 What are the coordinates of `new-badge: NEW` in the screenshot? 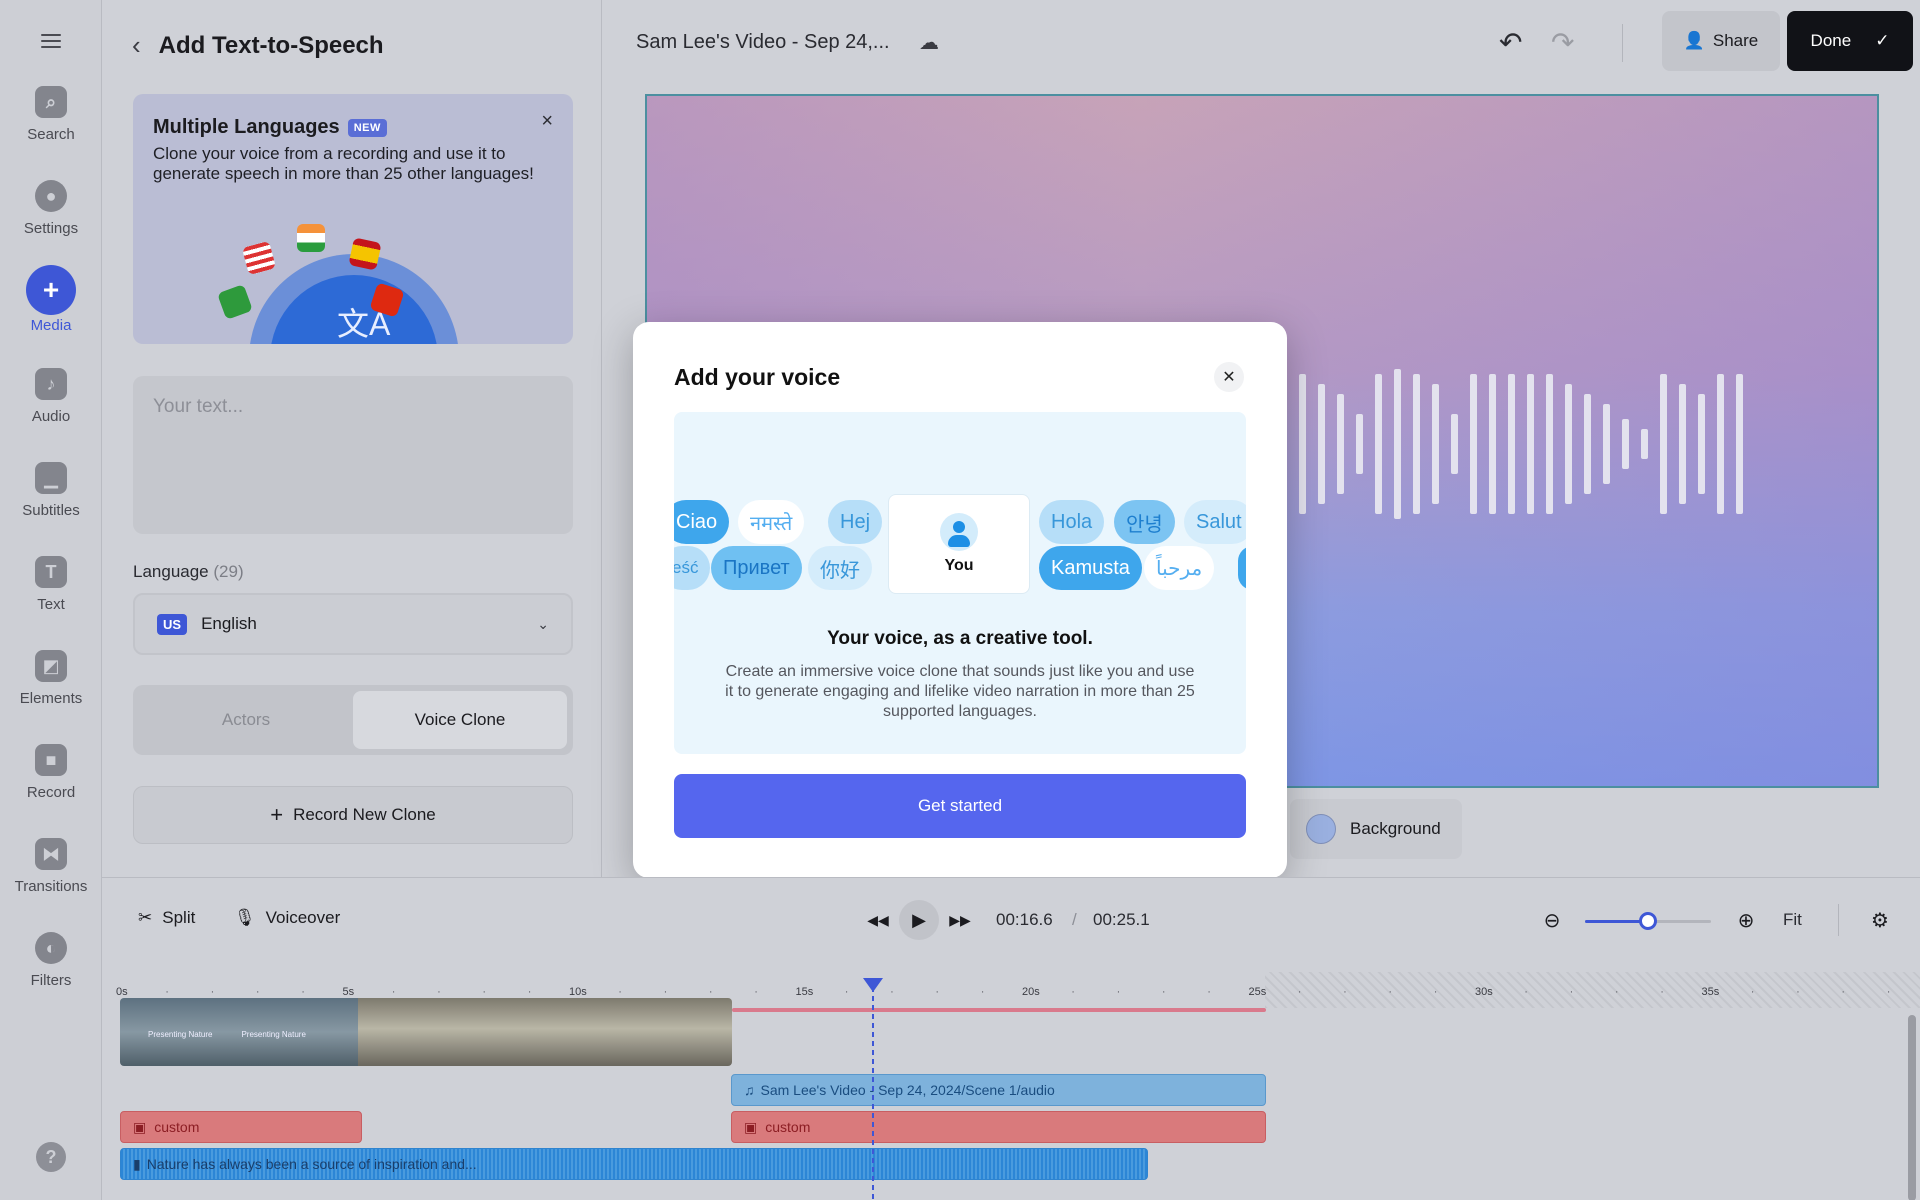 It's located at (367, 127).